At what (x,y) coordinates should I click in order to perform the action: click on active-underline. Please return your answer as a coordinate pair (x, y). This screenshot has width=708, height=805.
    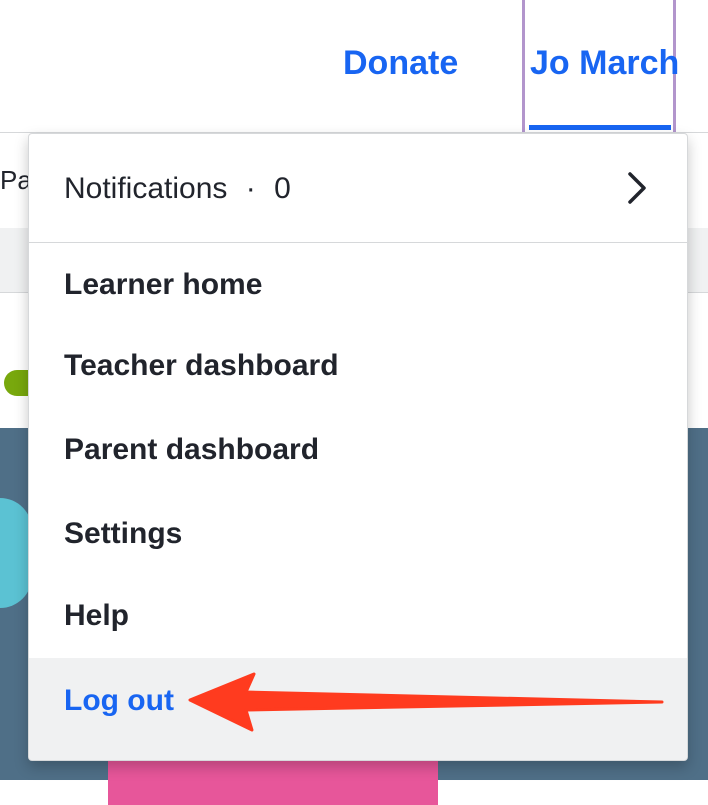
    Looking at the image, I should click on (600, 127).